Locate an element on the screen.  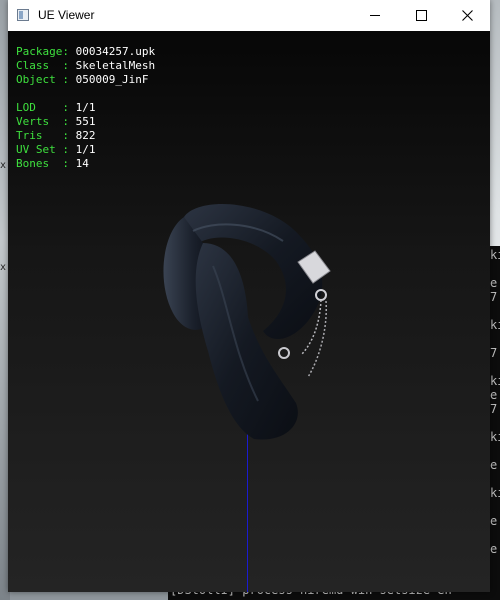
info-label: Class : is located at coordinates (42, 65).